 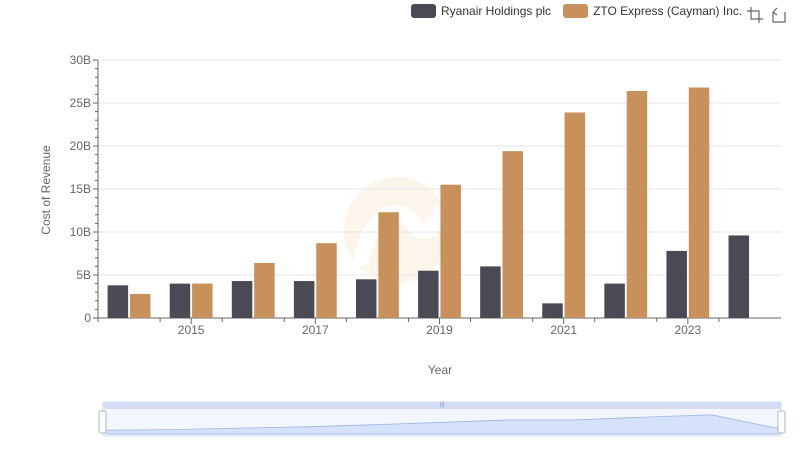 I want to click on bar-zto-2014, so click(x=140, y=305).